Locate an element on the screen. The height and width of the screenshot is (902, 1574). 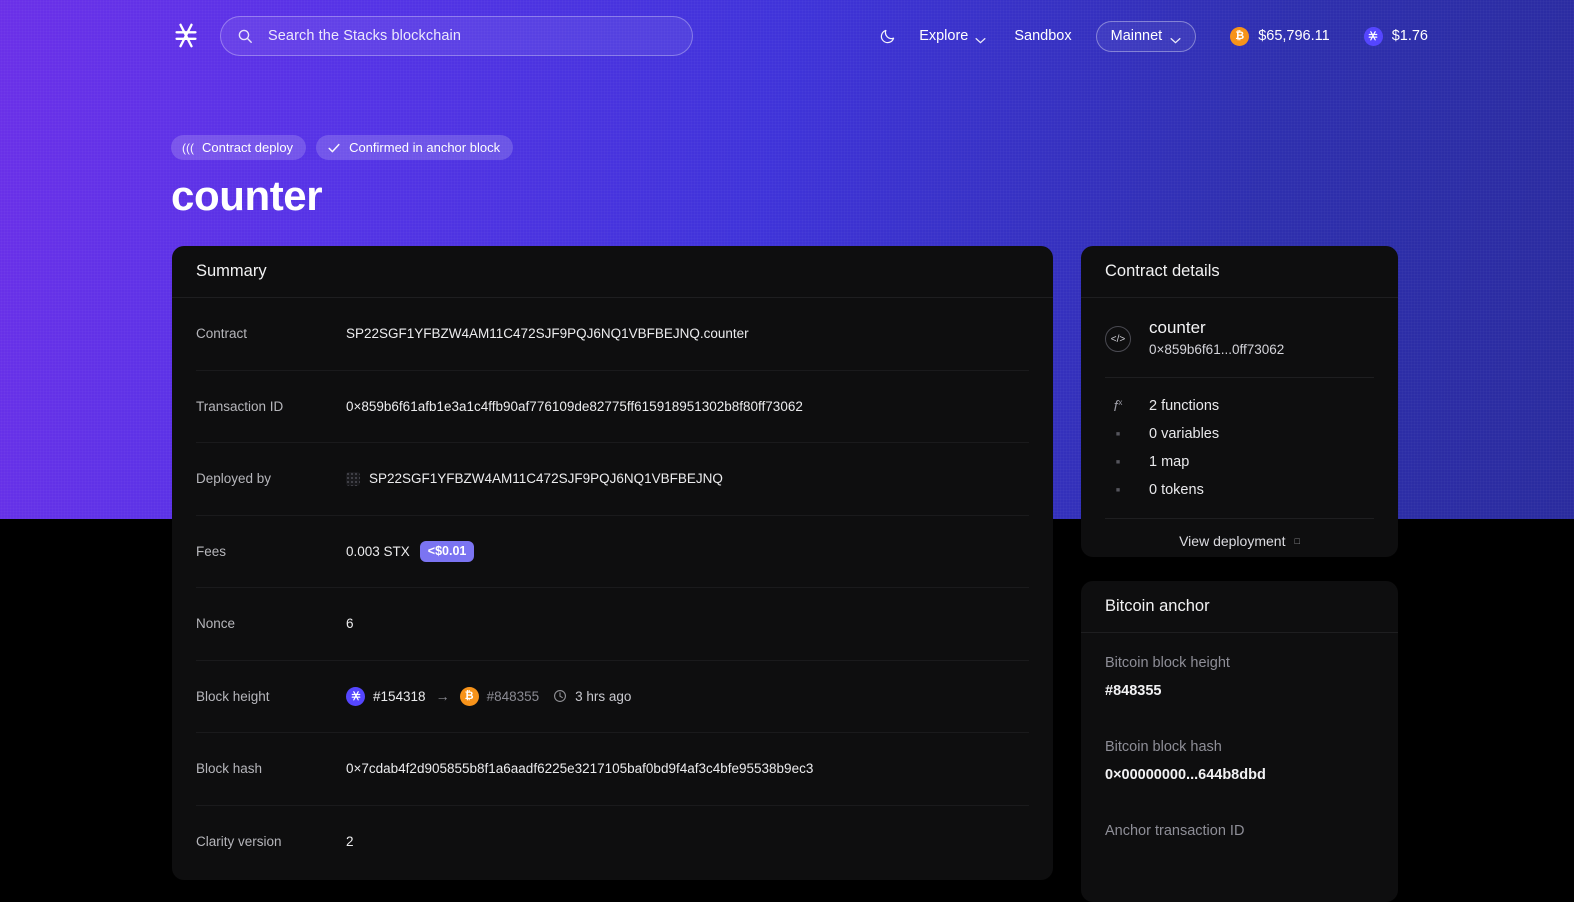
badge-label: Contract deploy is located at coordinates (248, 147).